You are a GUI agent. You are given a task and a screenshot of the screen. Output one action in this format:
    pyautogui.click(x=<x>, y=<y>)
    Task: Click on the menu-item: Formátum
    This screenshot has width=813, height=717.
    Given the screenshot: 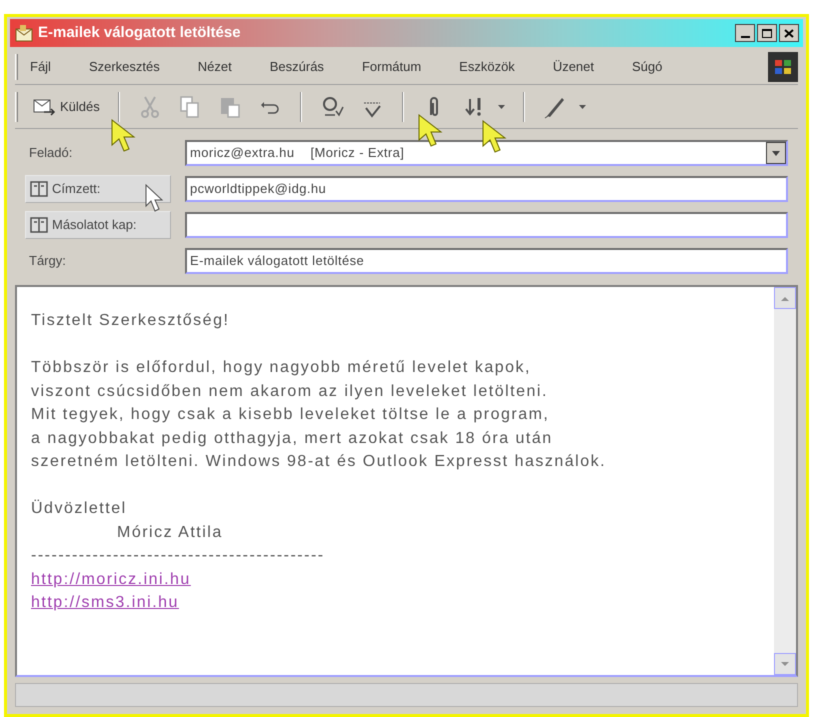 What is the action you would take?
    pyautogui.click(x=392, y=66)
    